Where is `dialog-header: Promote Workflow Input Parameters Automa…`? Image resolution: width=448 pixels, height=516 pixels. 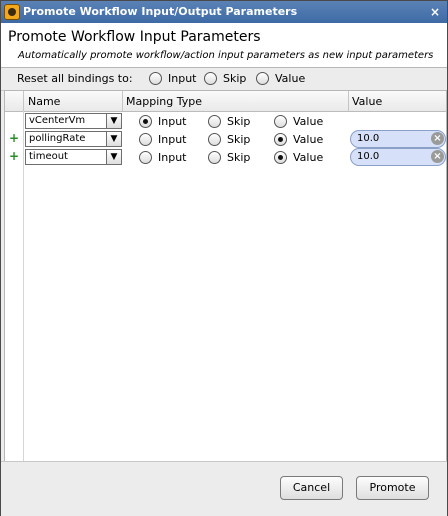
dialog-header: Promote Workflow Input Parameters Automa… is located at coordinates (224, 45).